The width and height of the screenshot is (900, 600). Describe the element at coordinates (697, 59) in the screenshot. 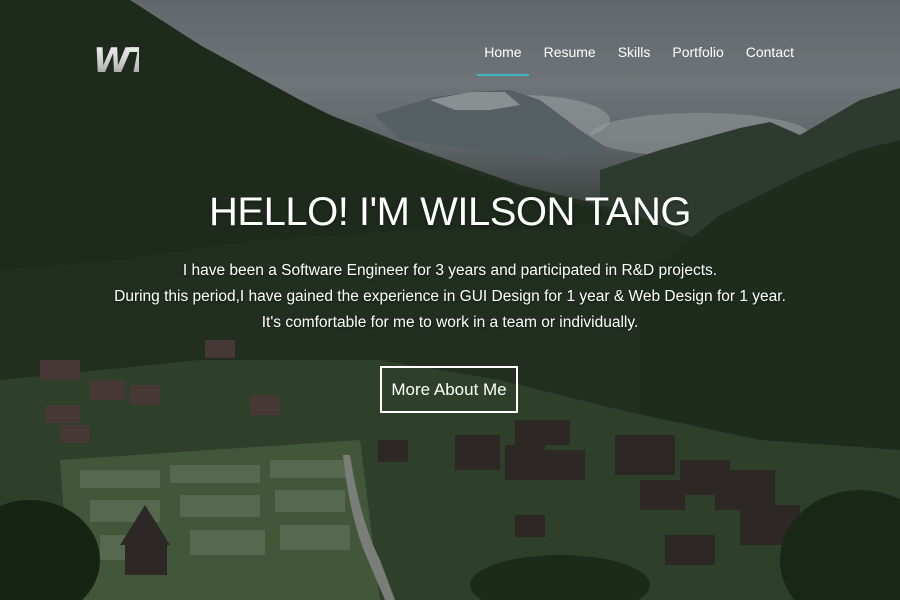

I see `nav-portfolio: Portfolio` at that location.